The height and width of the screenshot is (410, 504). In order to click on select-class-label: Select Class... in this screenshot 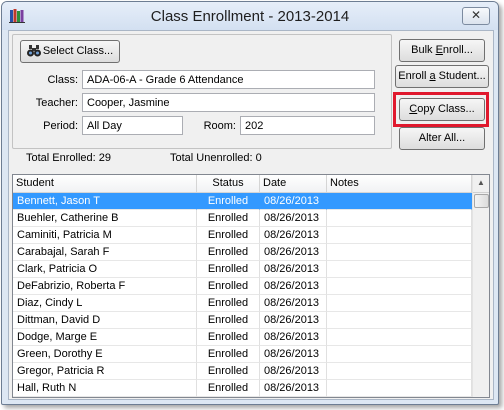, I will do `click(78, 51)`.